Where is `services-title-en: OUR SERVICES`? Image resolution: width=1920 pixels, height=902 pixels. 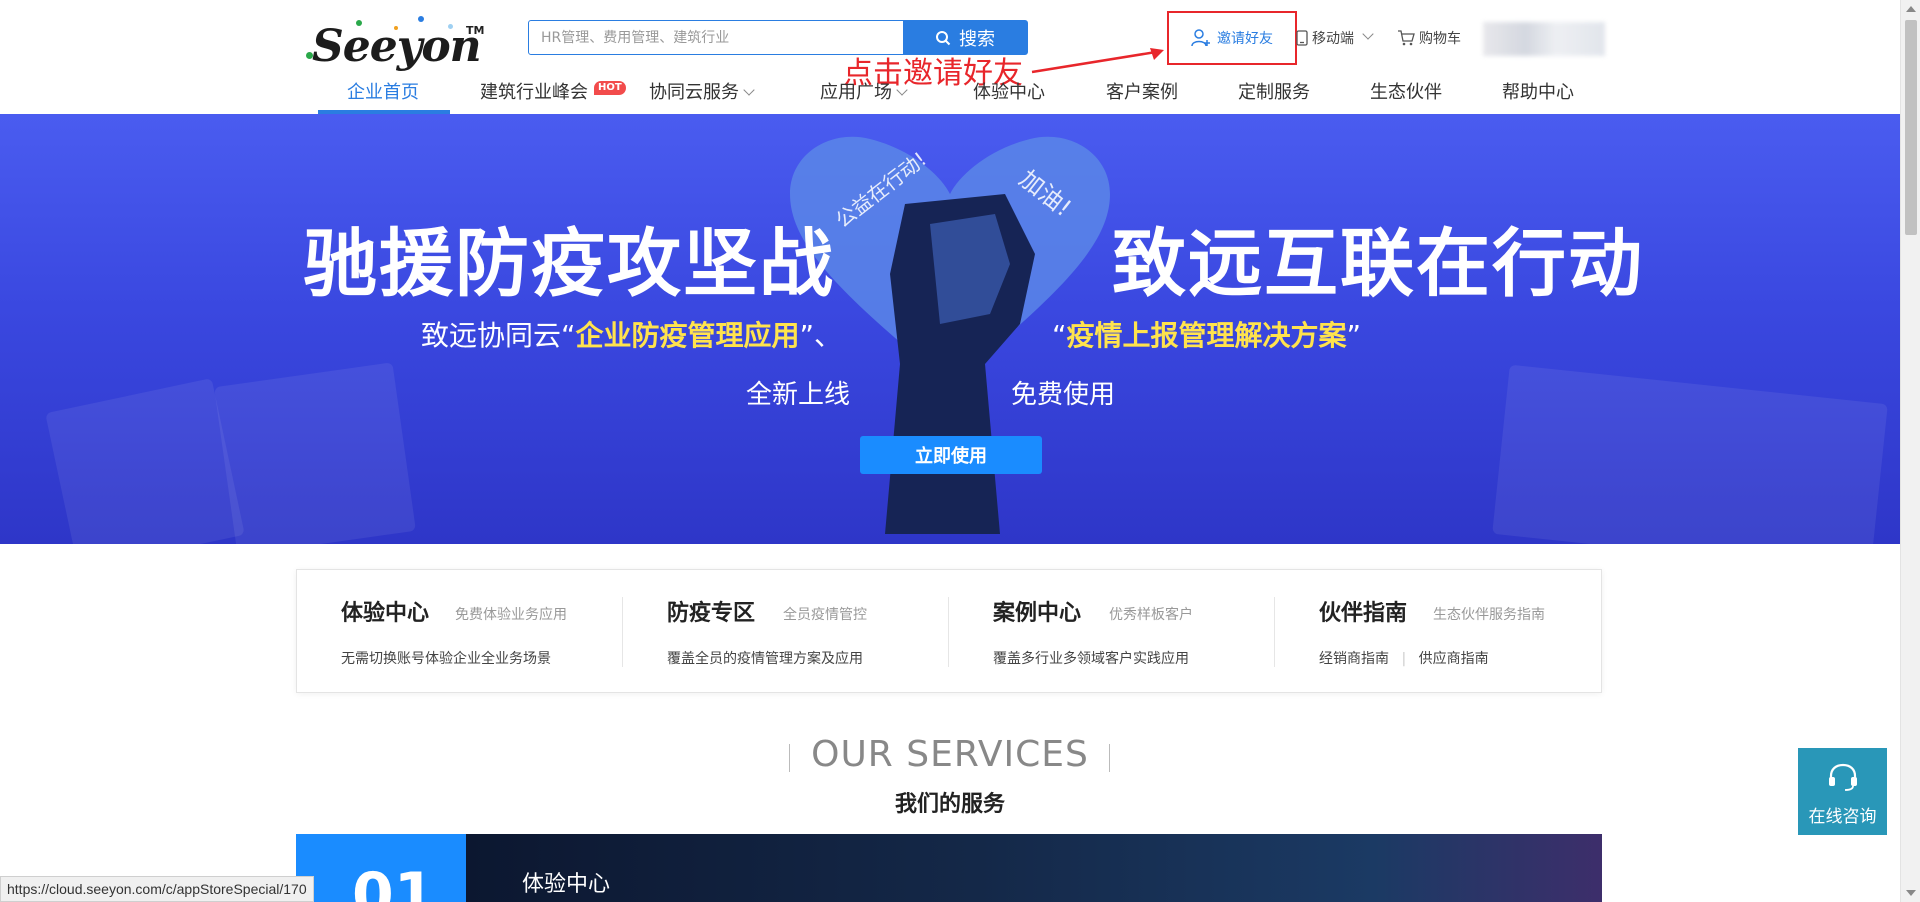
services-title-en: OUR SERVICES is located at coordinates (950, 754).